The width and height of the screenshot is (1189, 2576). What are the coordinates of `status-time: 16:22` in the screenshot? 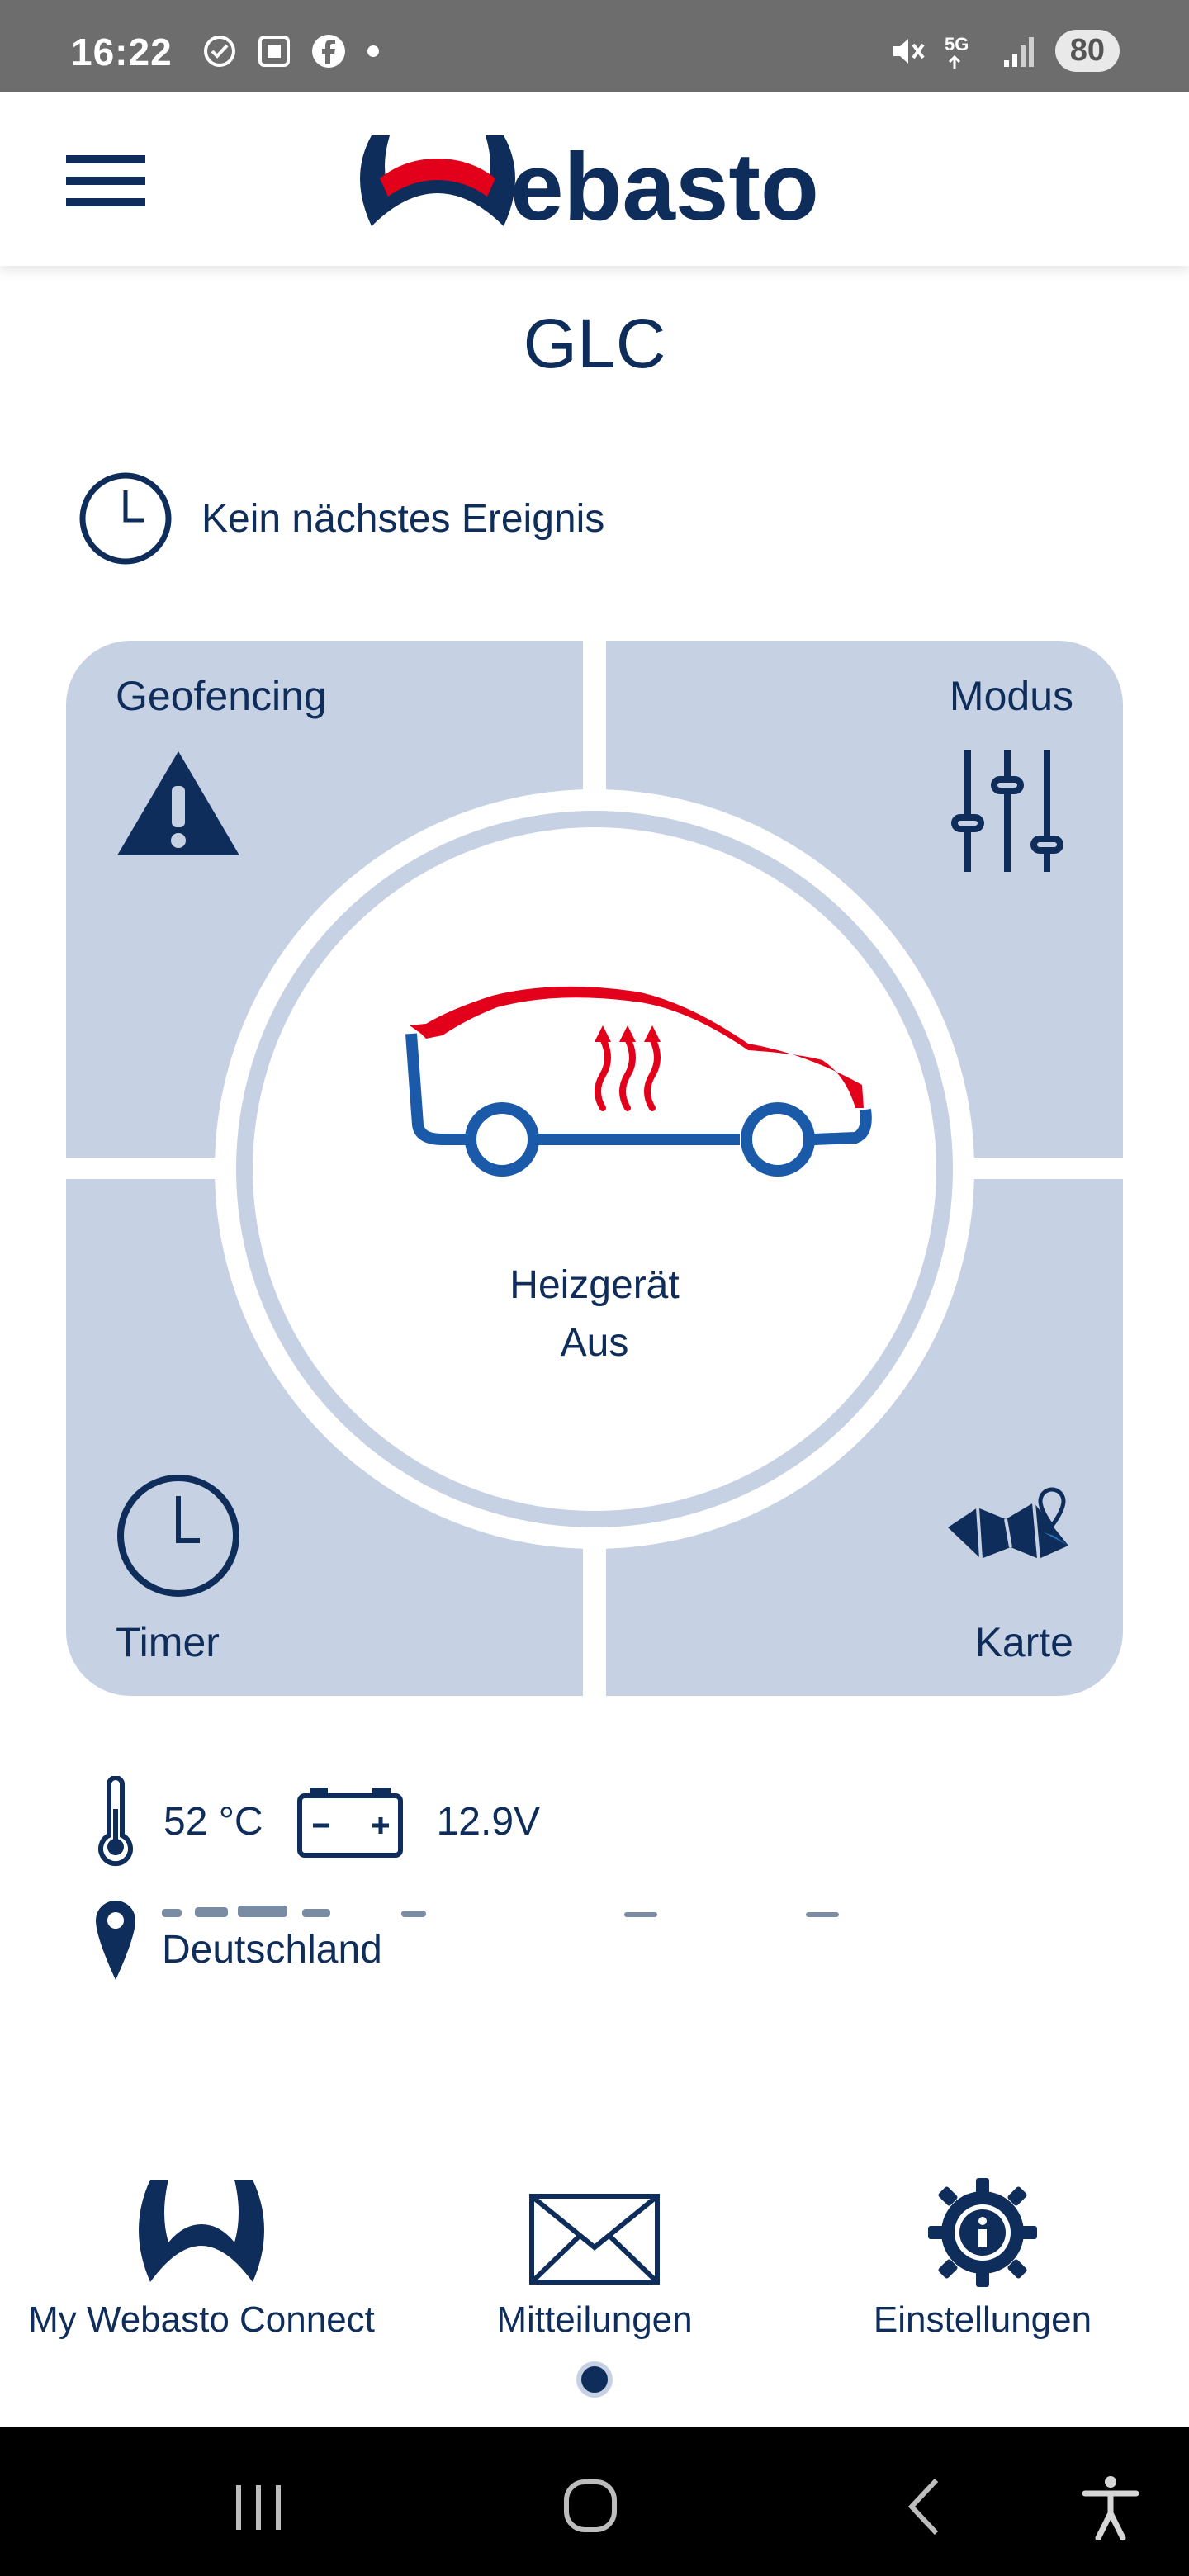 It's located at (122, 52).